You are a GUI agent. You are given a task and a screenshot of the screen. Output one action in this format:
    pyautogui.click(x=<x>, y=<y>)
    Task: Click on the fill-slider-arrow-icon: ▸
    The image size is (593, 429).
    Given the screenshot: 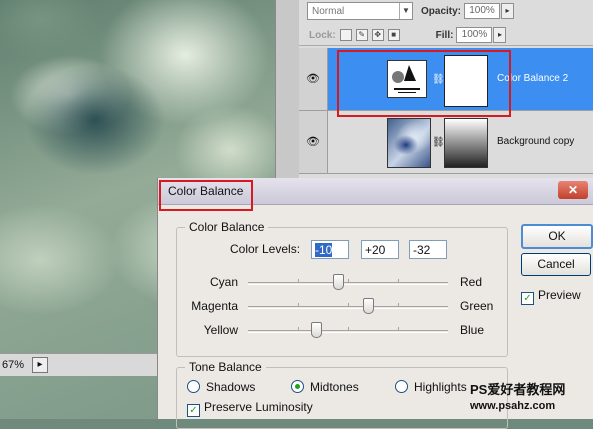 What is the action you would take?
    pyautogui.click(x=500, y=35)
    